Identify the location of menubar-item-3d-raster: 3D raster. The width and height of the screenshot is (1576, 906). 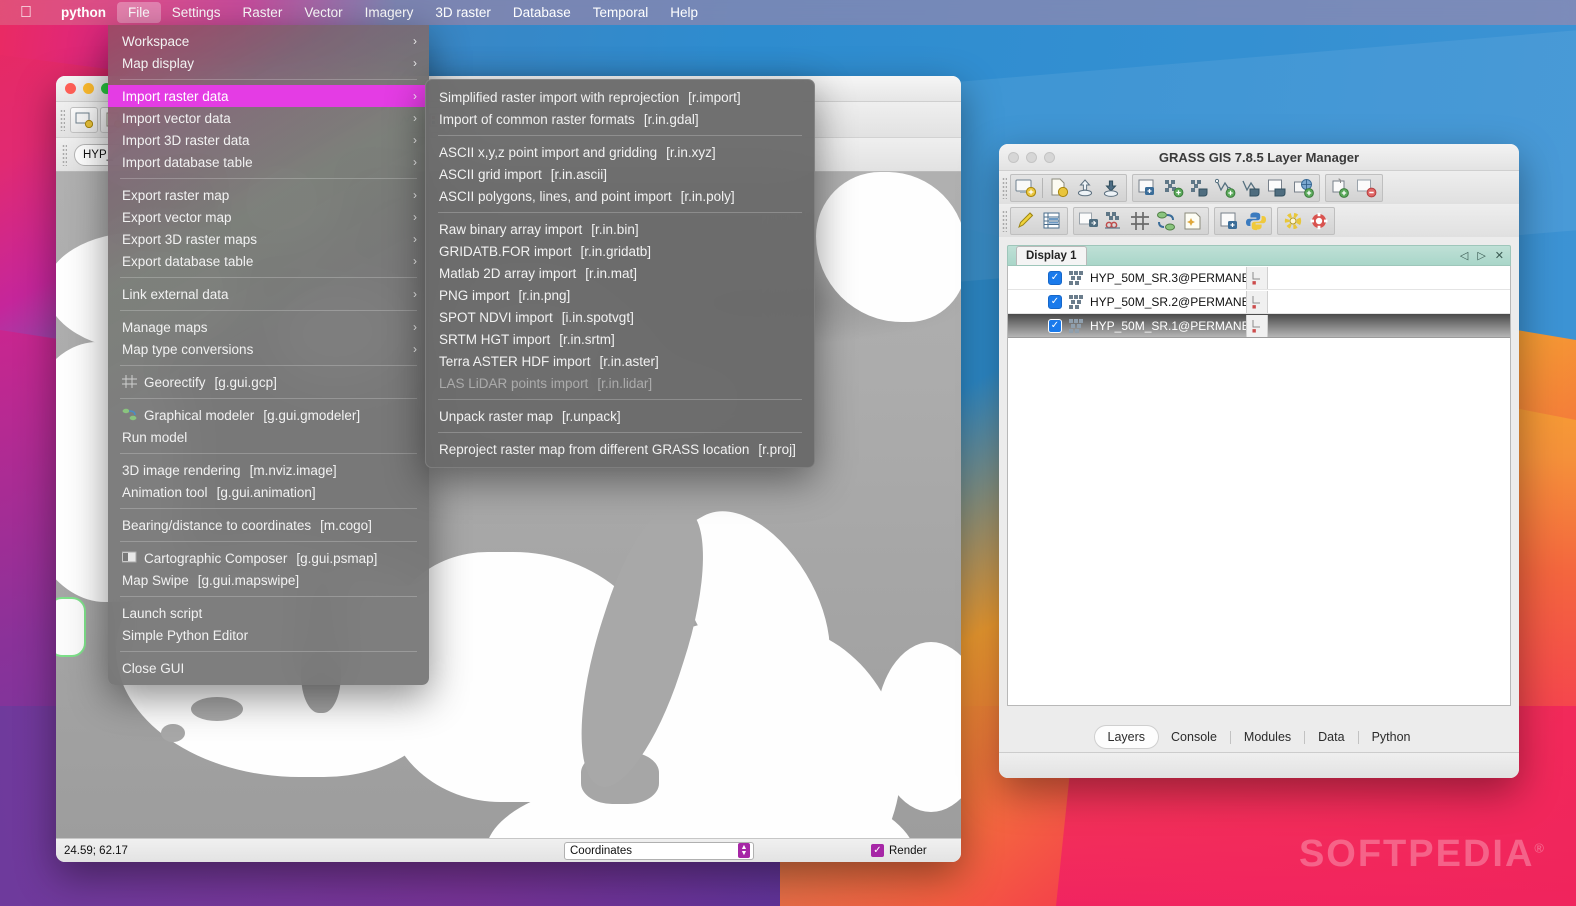
(463, 12).